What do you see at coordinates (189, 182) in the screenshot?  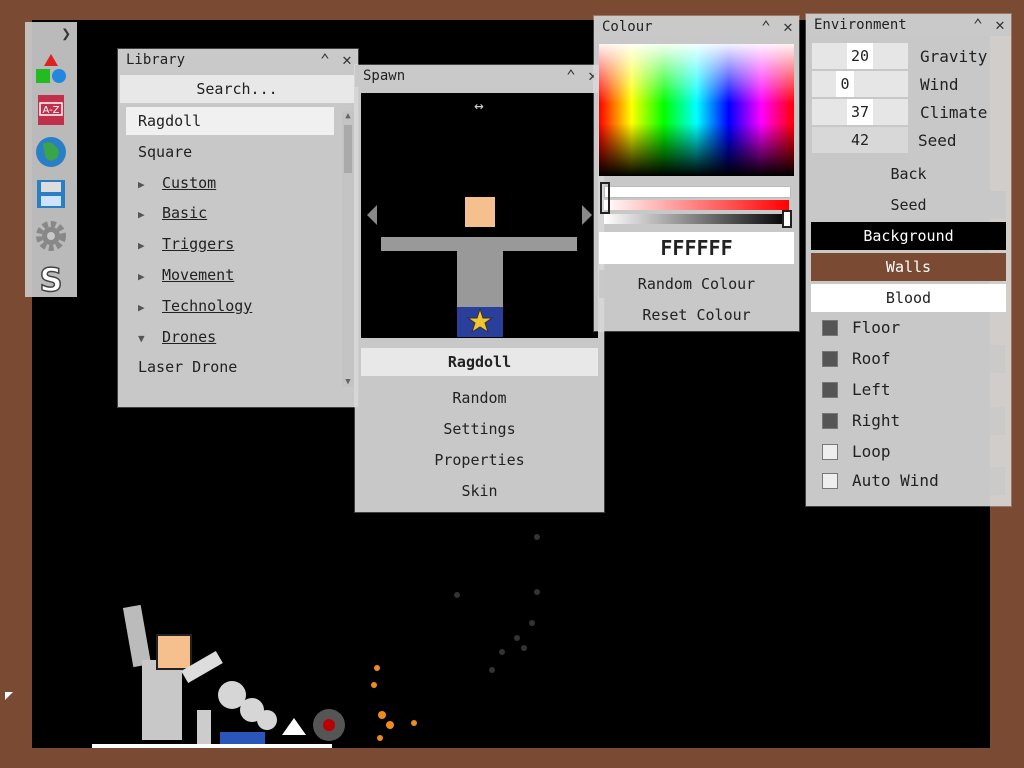 I see `library-item-label: Custom` at bounding box center [189, 182].